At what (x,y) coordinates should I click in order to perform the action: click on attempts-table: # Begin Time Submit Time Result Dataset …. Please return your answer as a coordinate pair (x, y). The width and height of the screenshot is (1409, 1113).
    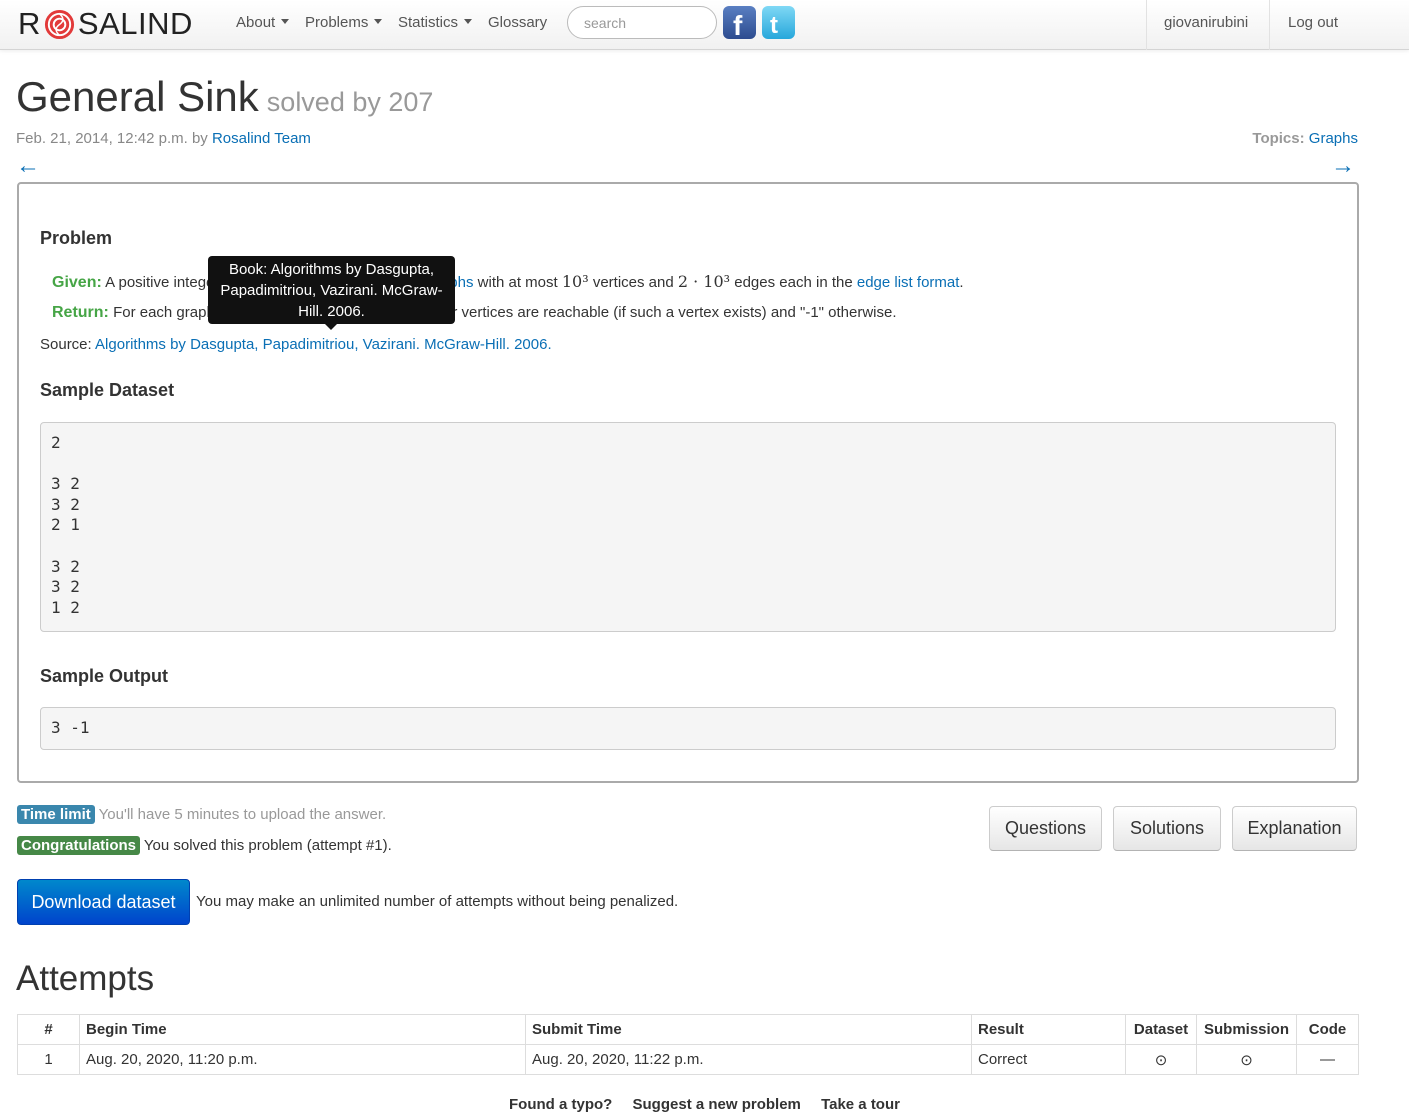
    Looking at the image, I should click on (688, 1044).